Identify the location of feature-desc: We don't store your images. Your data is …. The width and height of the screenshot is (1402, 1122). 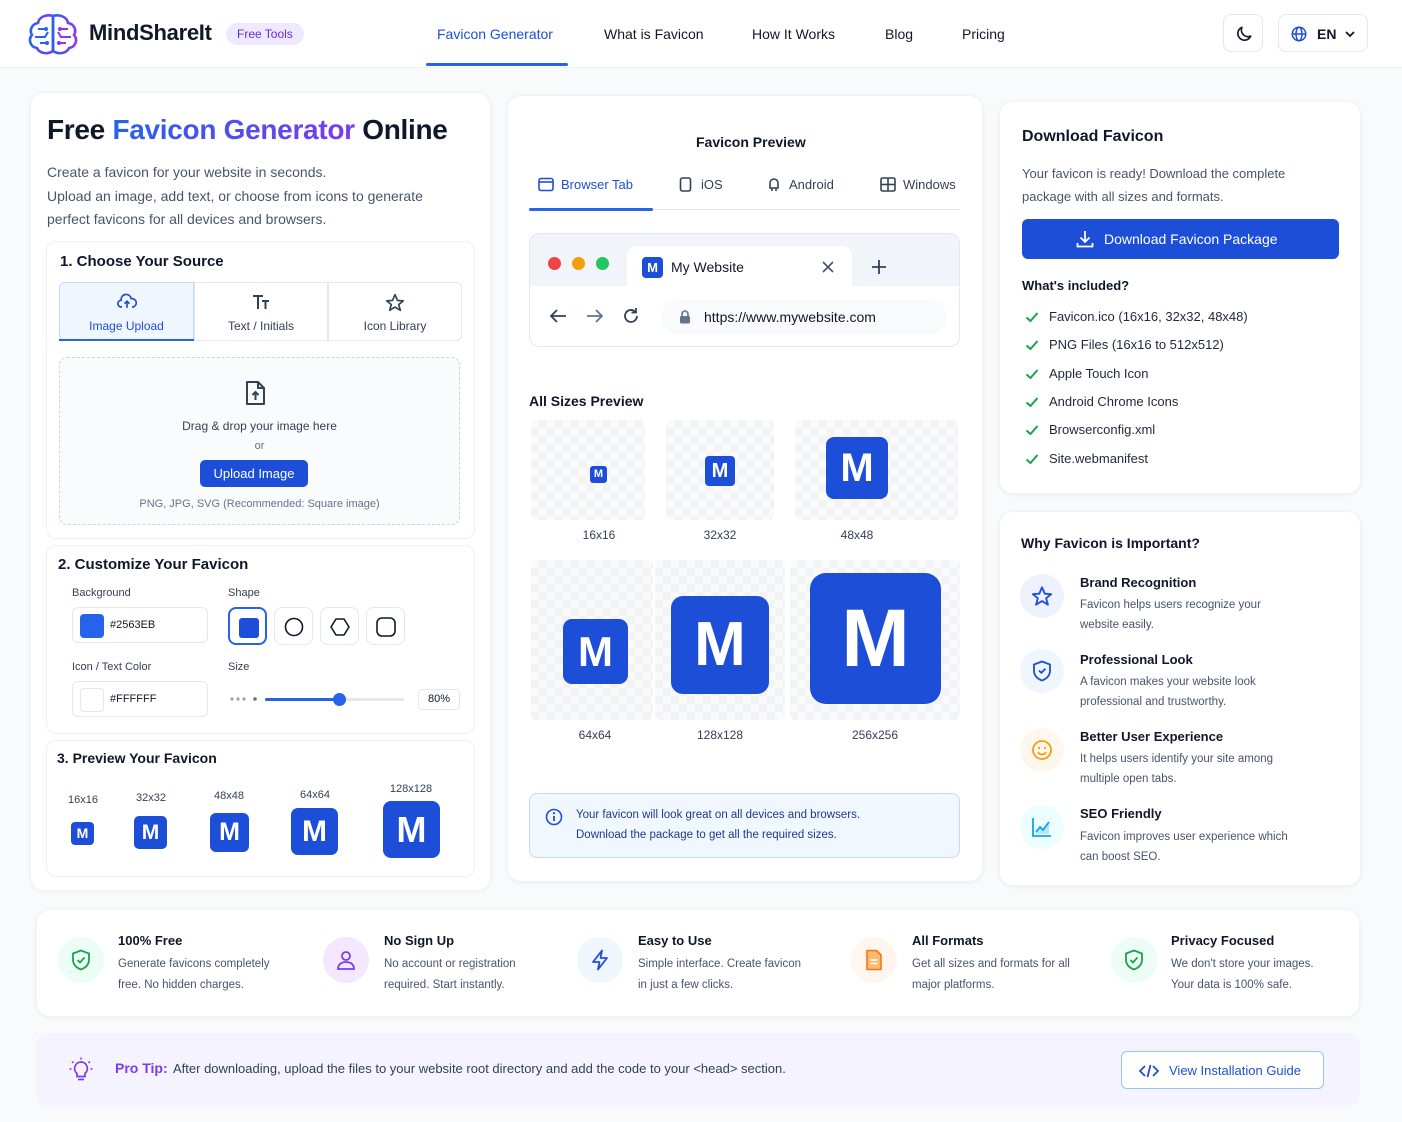
(1242, 974).